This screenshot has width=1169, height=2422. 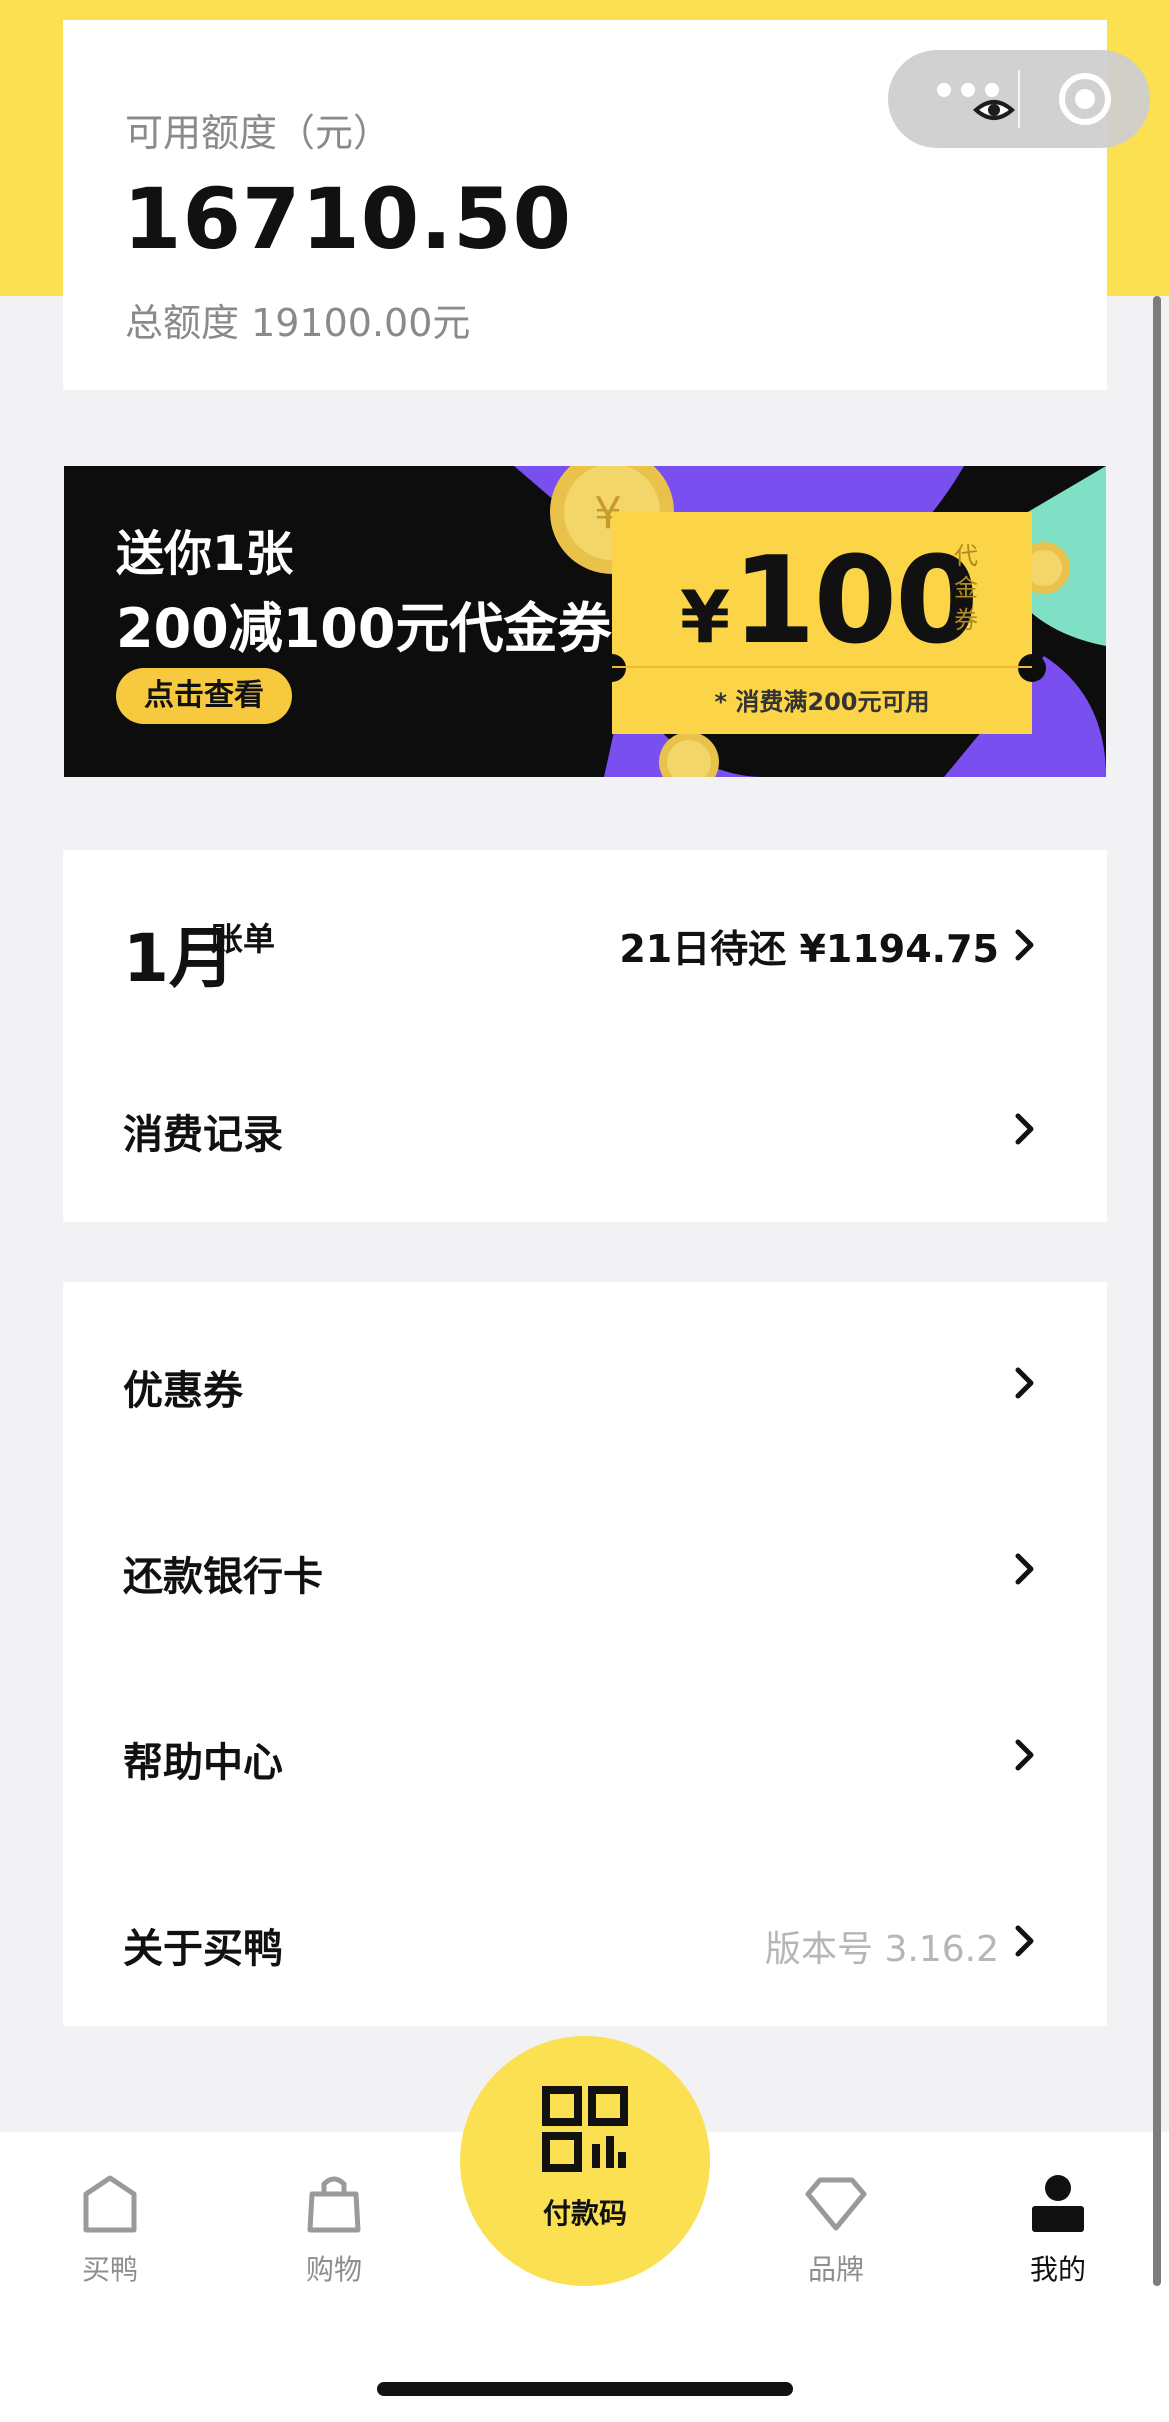 What do you see at coordinates (585, 1940) in the screenshot?
I see `menu-item-about: 关于买鸭 版本号 3.16.2` at bounding box center [585, 1940].